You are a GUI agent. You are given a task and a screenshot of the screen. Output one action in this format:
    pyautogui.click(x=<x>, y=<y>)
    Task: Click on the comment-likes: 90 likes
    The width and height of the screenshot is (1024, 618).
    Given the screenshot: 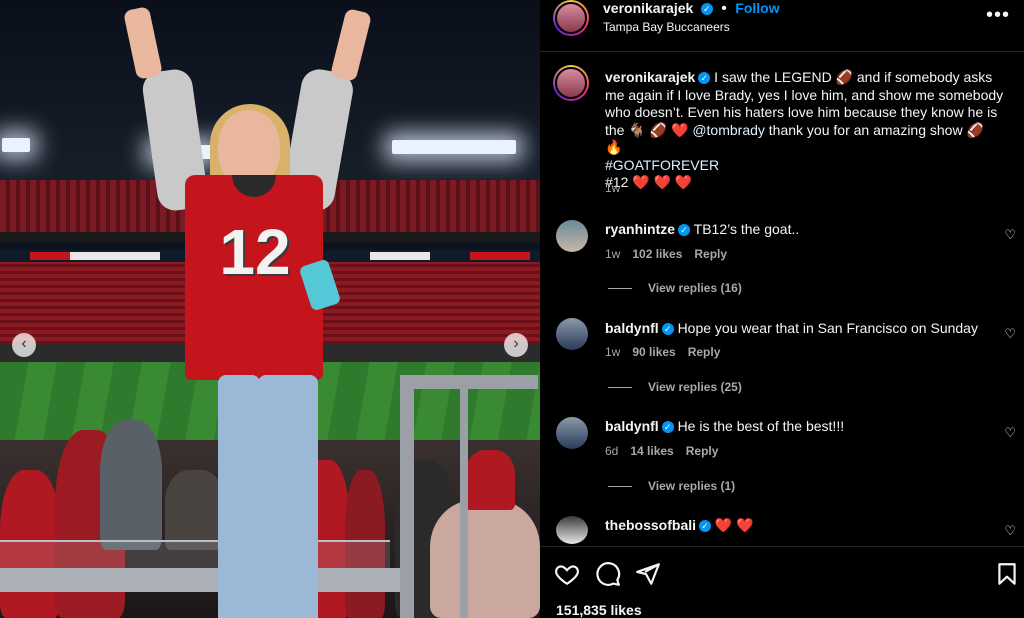 What is the action you would take?
    pyautogui.click(x=653, y=352)
    